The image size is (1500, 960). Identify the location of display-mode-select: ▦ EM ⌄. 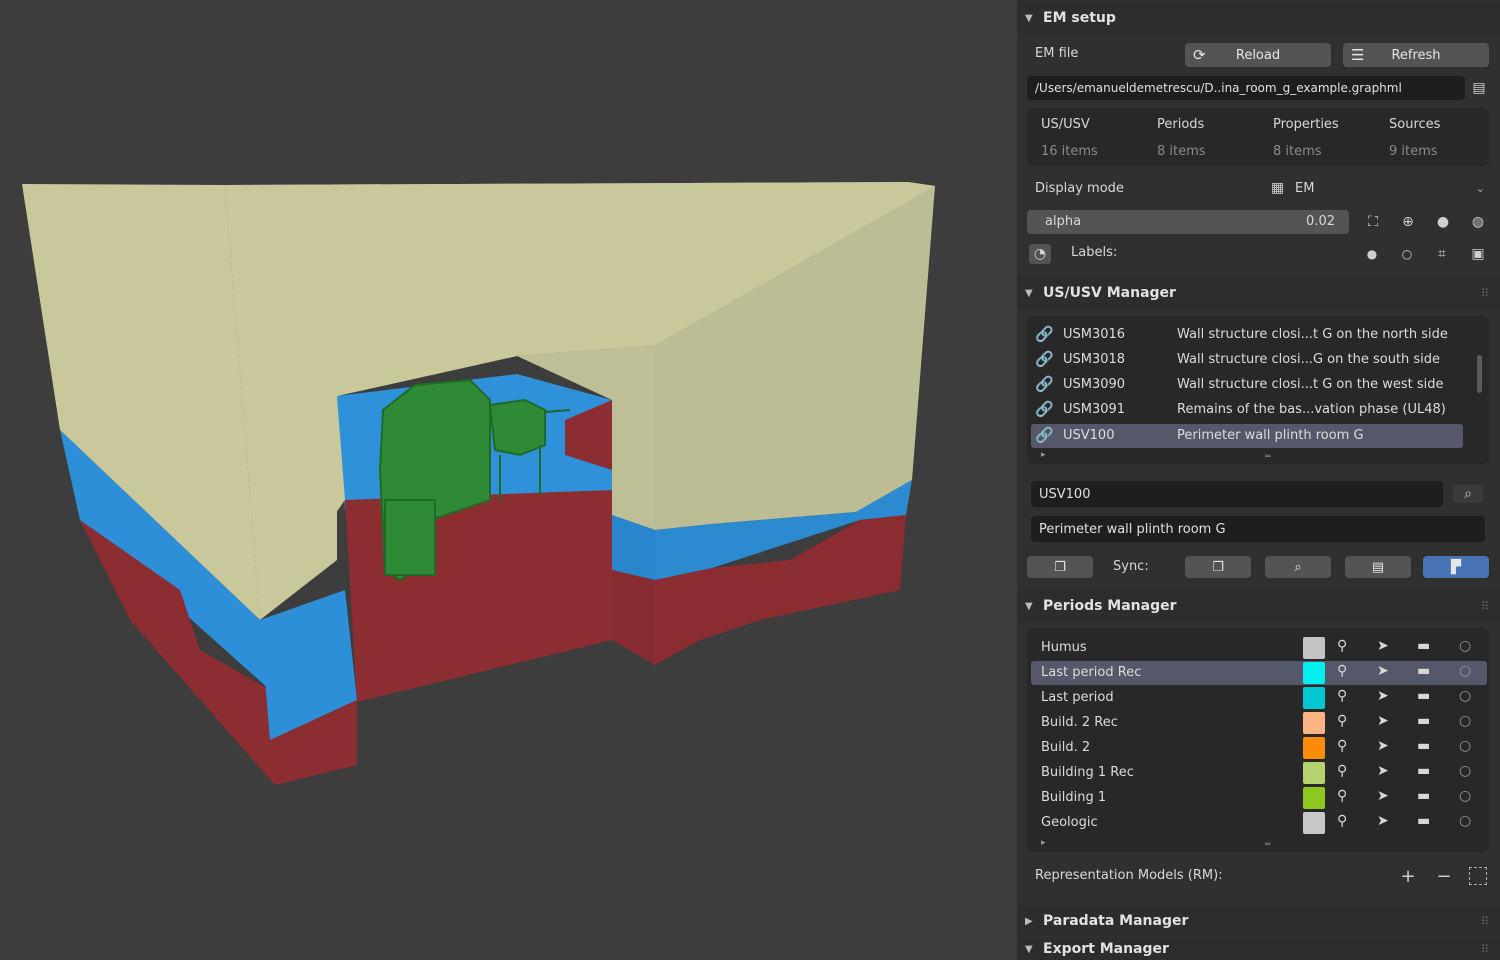
(1378, 190).